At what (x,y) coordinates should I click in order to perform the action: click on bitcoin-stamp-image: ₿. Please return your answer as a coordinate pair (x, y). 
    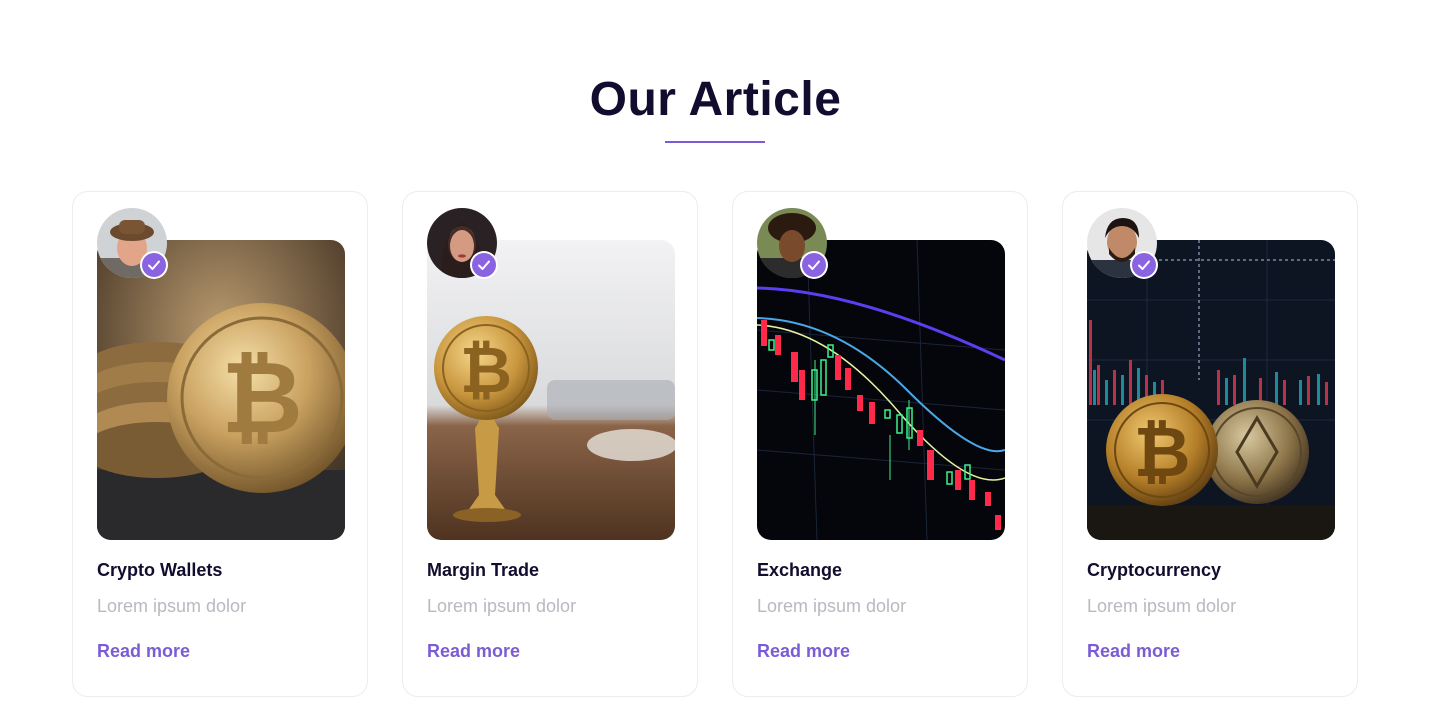
    Looking at the image, I should click on (551, 390).